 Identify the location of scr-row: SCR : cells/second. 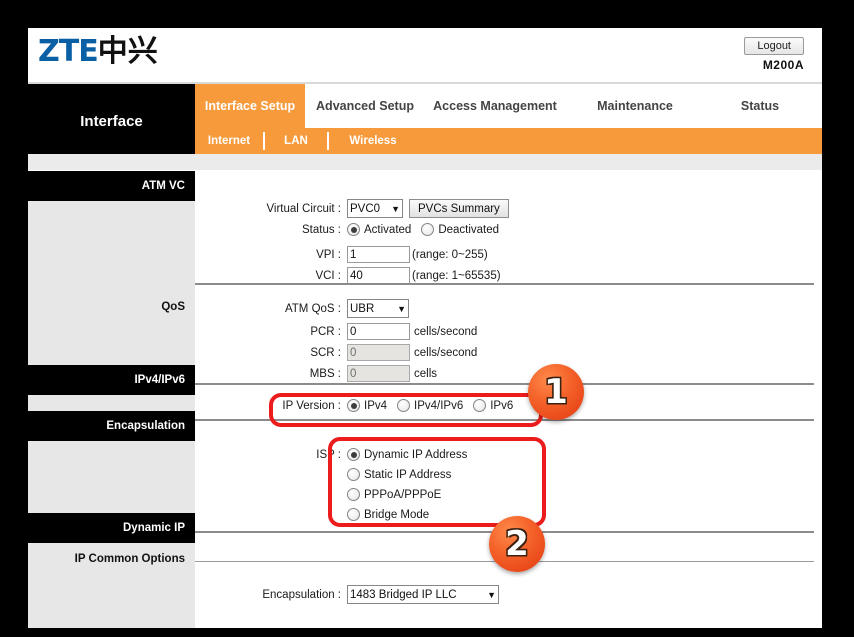
(336, 352).